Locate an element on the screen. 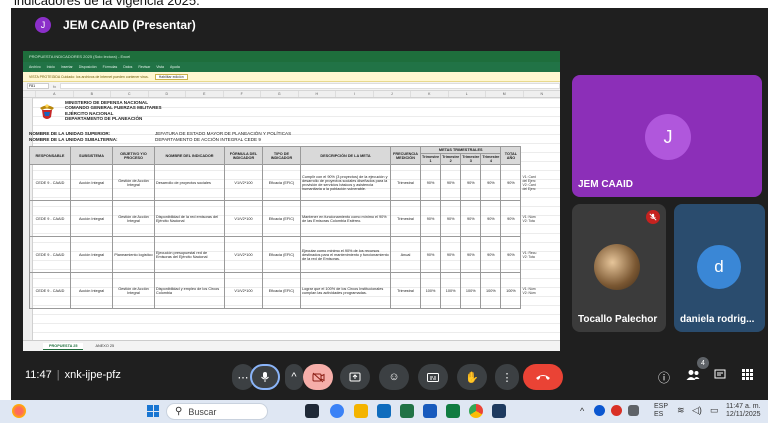  more-options-button: ⋮ is located at coordinates (507, 377).